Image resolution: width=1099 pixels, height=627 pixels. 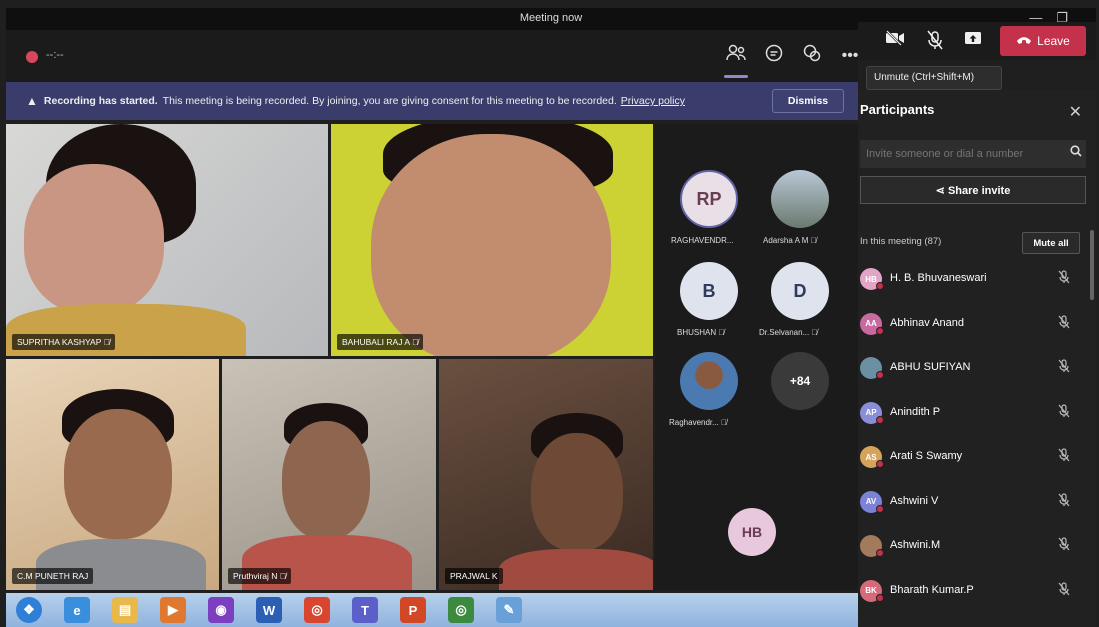 What do you see at coordinates (269, 610) in the screenshot?
I see `word-taskbar-icon: W` at bounding box center [269, 610].